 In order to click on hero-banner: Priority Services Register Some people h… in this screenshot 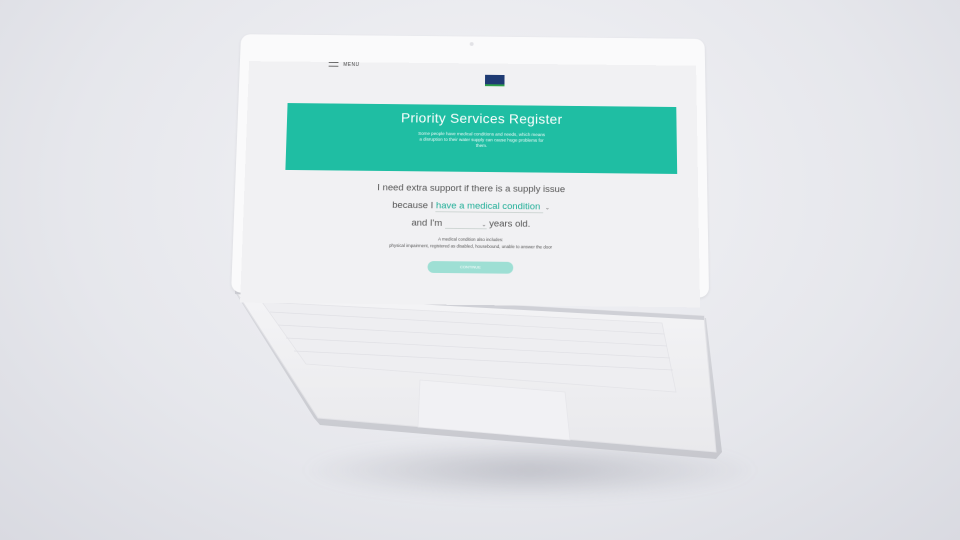, I will do `click(481, 138)`.